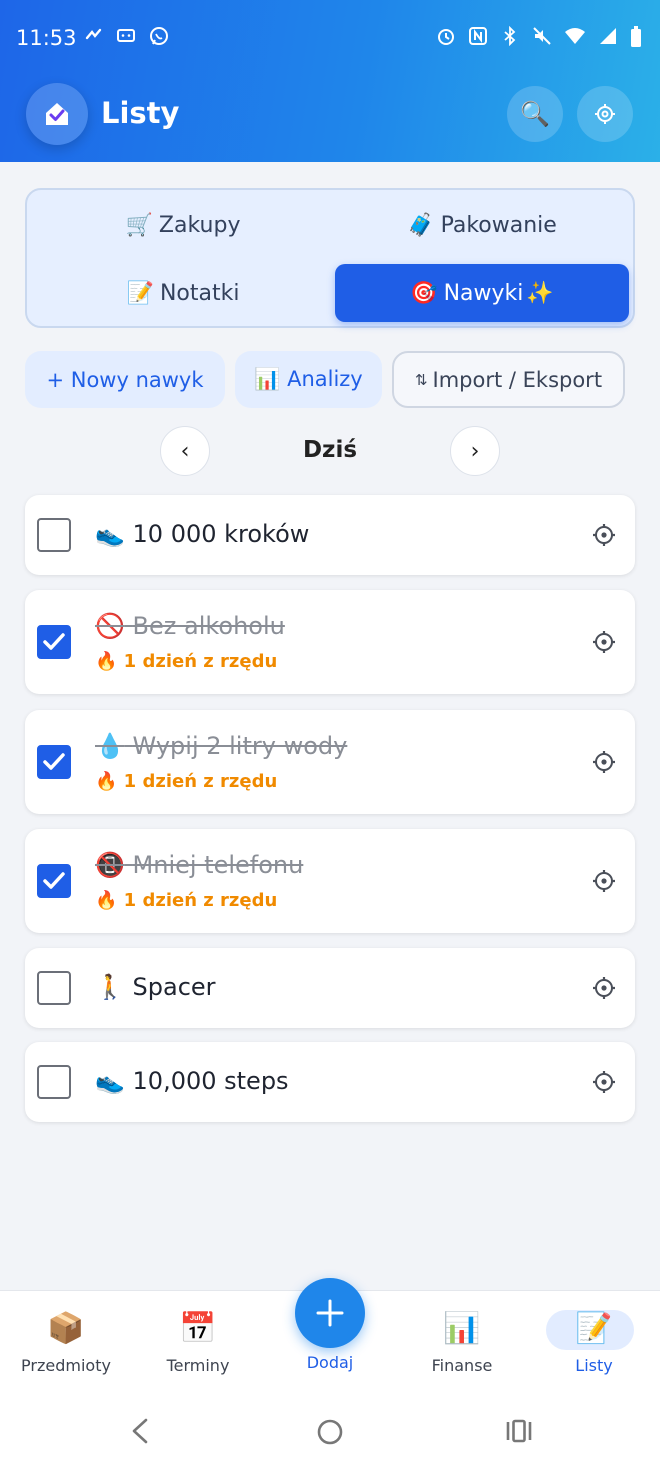 The height and width of the screenshot is (1467, 660). Describe the element at coordinates (330, 1082) in the screenshot. I see `habit-item: 👟 10,000 steps` at that location.